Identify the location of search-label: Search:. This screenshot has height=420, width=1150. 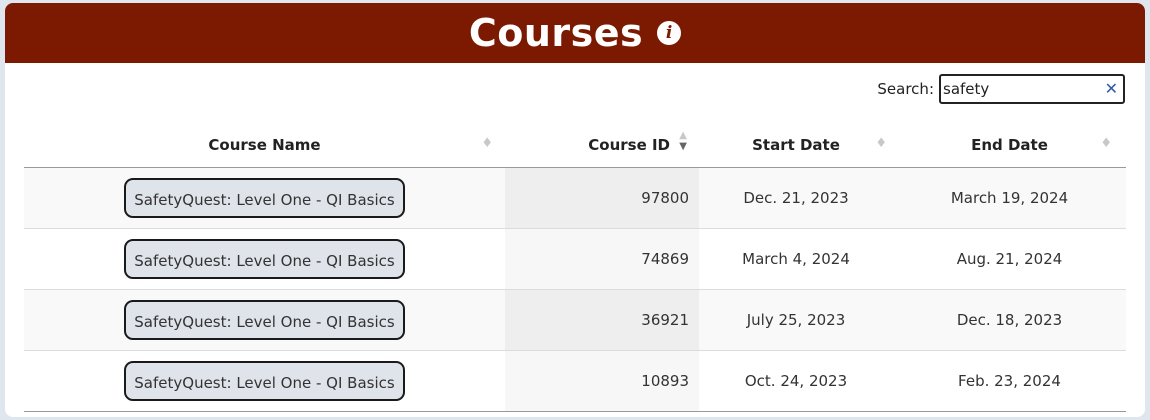
(905, 89).